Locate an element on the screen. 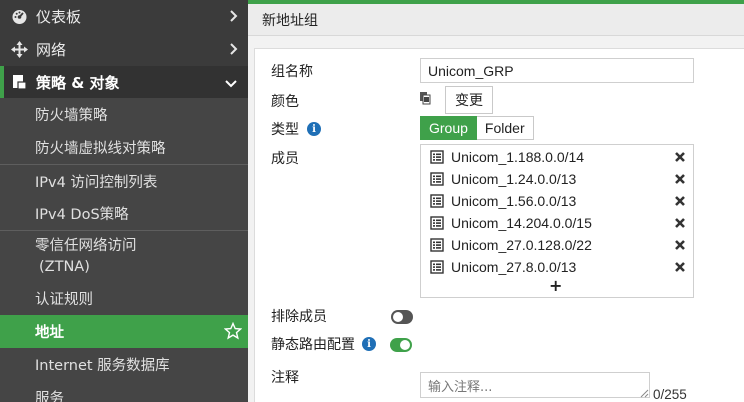  exclude-members-toggle is located at coordinates (402, 317).